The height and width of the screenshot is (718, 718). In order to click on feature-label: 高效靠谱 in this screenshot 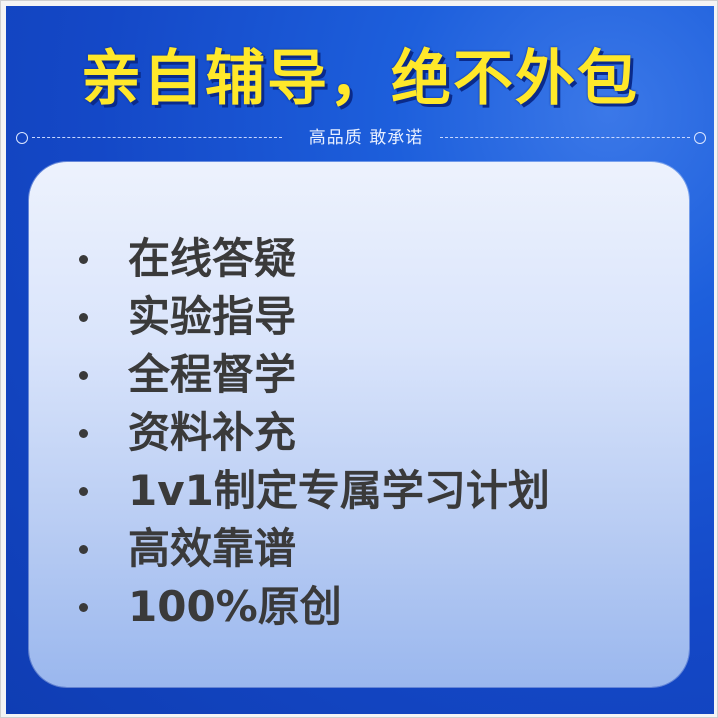, I will do `click(212, 548)`.